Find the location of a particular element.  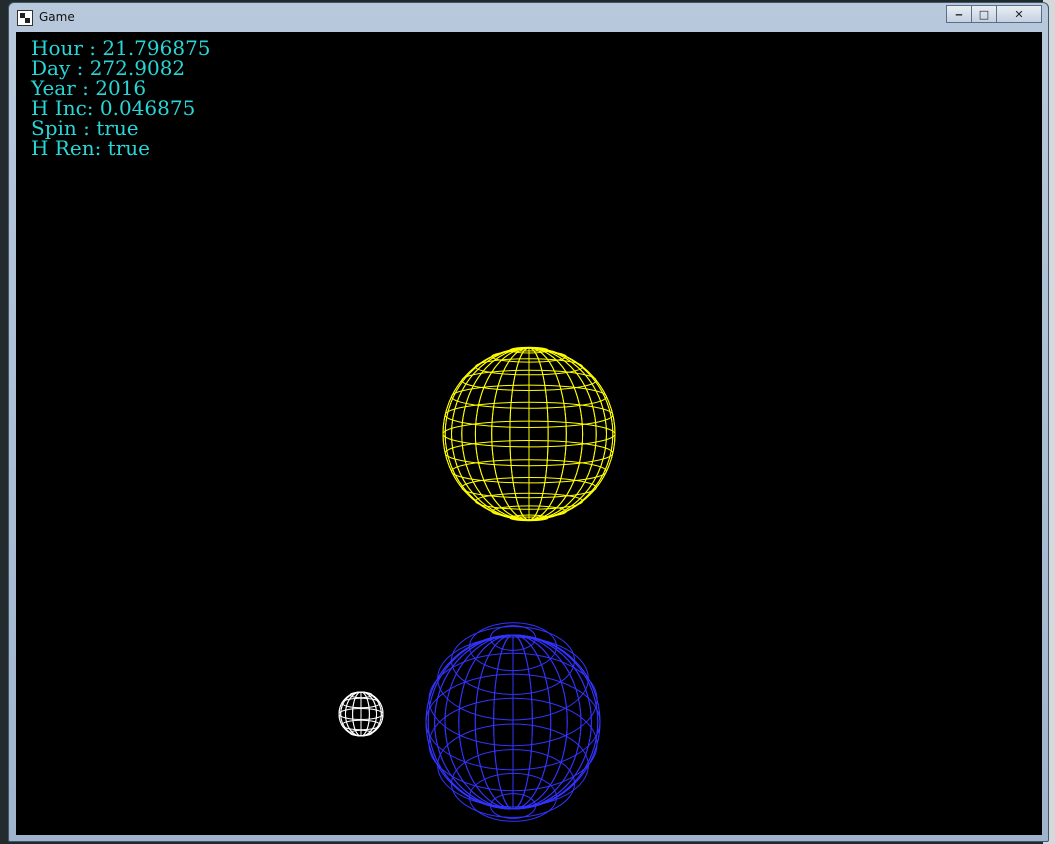

close-icon: ✕ is located at coordinates (1019, 14).